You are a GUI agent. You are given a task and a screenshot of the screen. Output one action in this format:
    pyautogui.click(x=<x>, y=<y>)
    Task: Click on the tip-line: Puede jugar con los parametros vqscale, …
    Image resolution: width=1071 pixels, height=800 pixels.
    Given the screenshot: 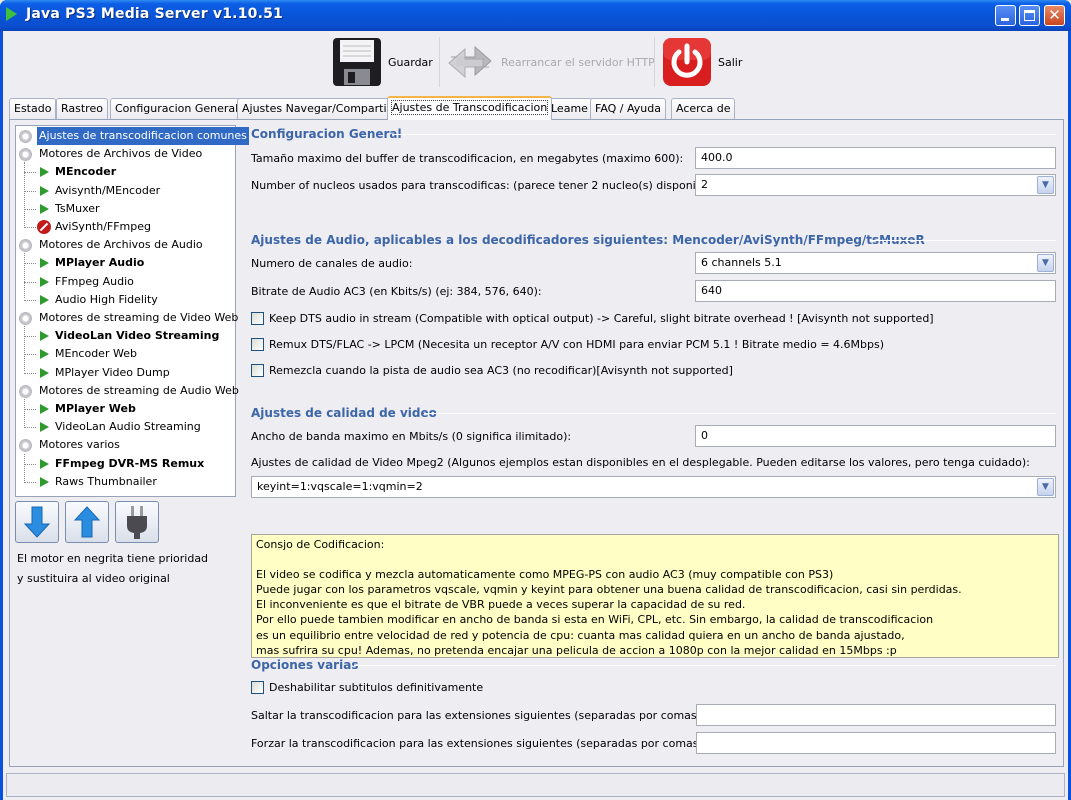 What is the action you would take?
    pyautogui.click(x=609, y=590)
    